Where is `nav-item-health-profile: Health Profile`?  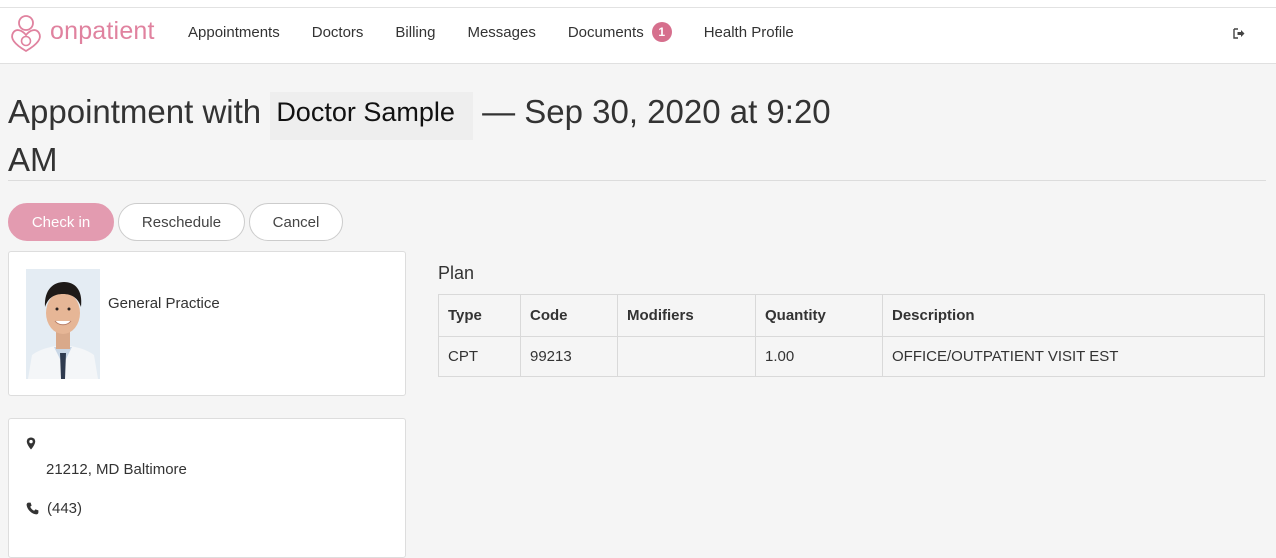 nav-item-health-profile: Health Profile is located at coordinates (749, 32).